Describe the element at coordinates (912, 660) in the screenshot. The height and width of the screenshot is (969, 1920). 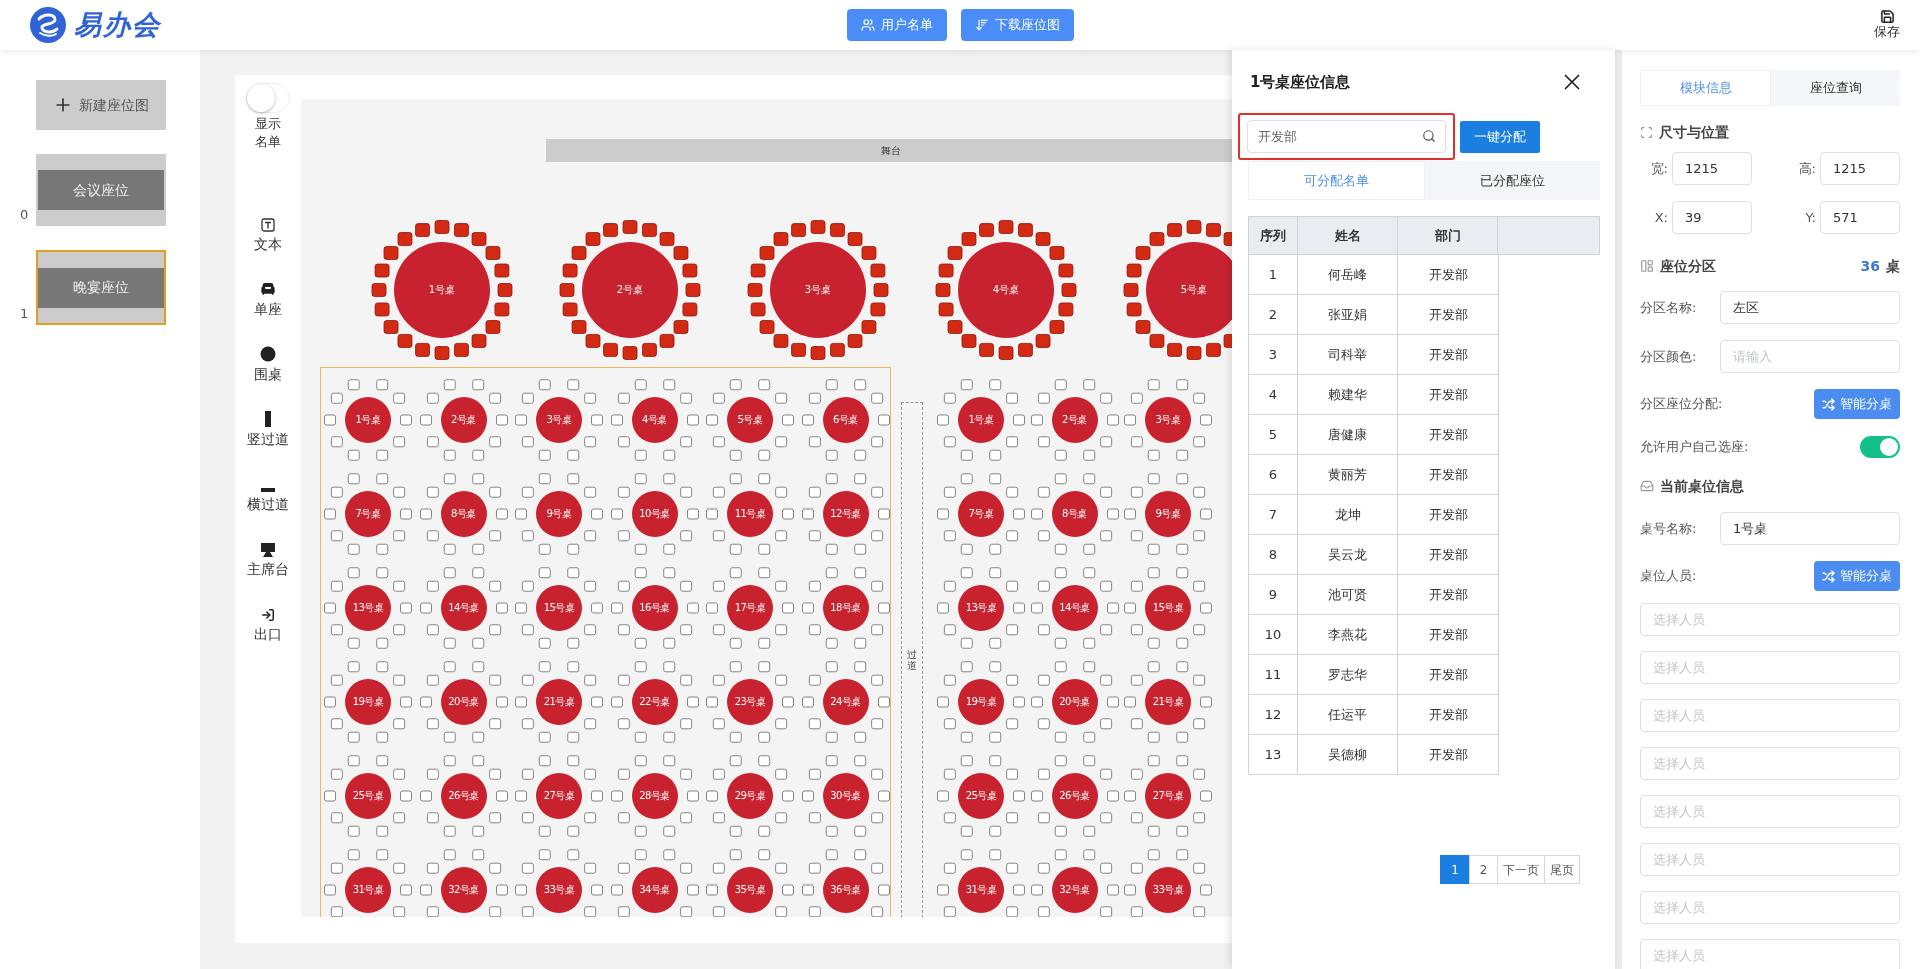
I see `aisle-label: 过道` at that location.